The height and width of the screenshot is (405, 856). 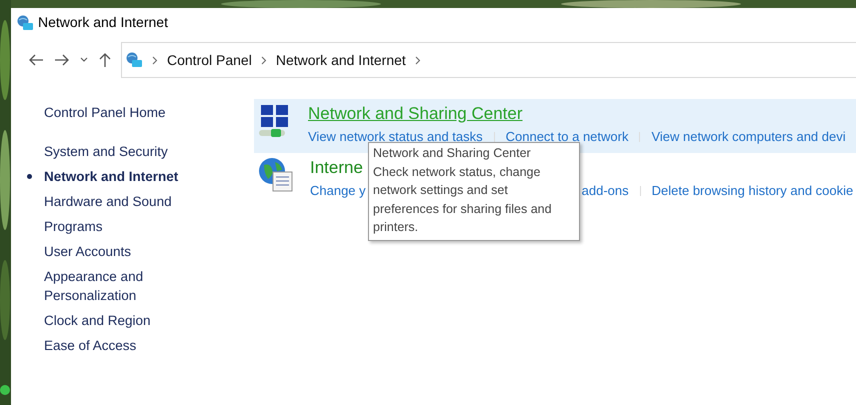 What do you see at coordinates (753, 191) in the screenshot?
I see `link: Delete browsing history and cookie` at bounding box center [753, 191].